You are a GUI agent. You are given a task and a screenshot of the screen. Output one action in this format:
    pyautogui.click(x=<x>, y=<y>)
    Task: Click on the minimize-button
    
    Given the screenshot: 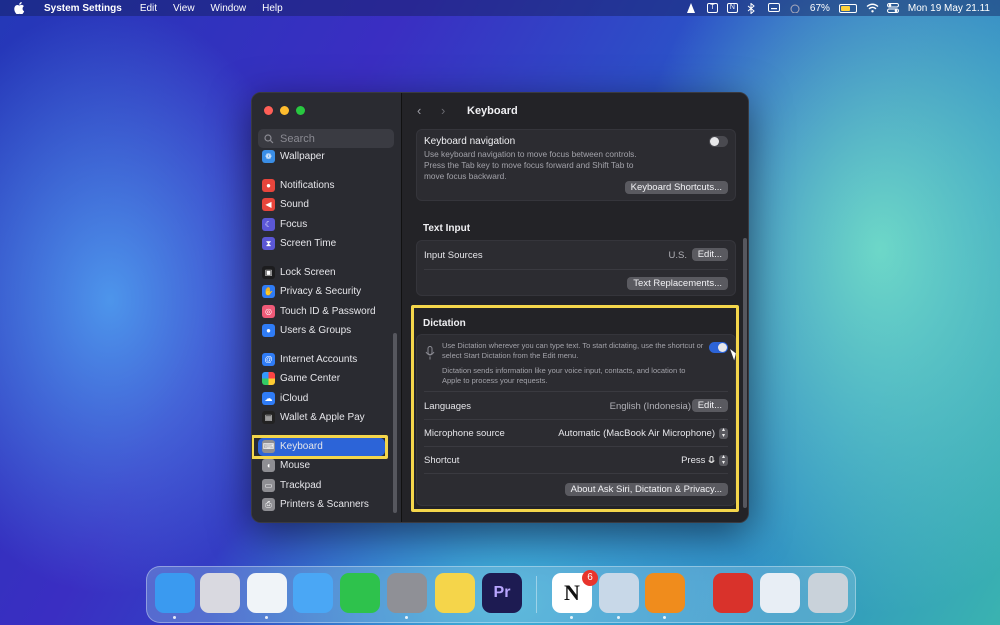 What is the action you would take?
    pyautogui.click(x=284, y=110)
    